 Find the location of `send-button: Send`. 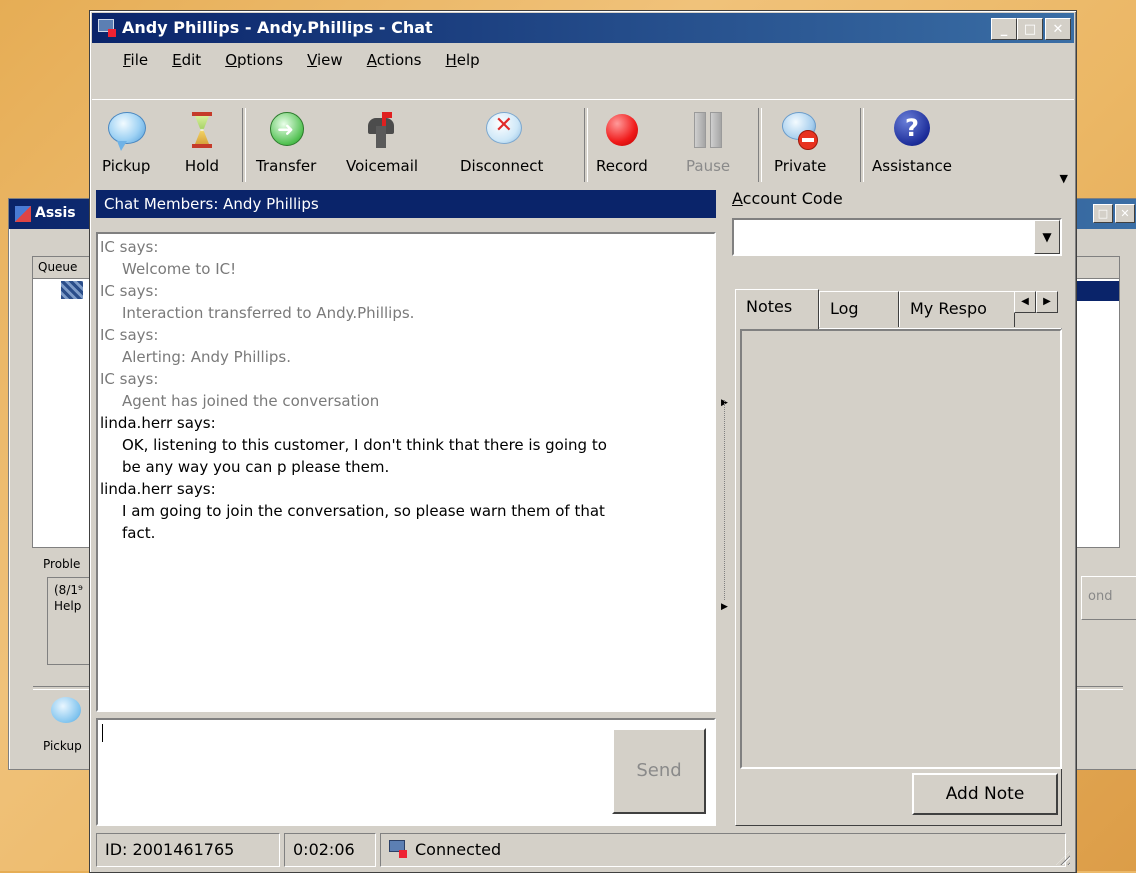

send-button: Send is located at coordinates (659, 771).